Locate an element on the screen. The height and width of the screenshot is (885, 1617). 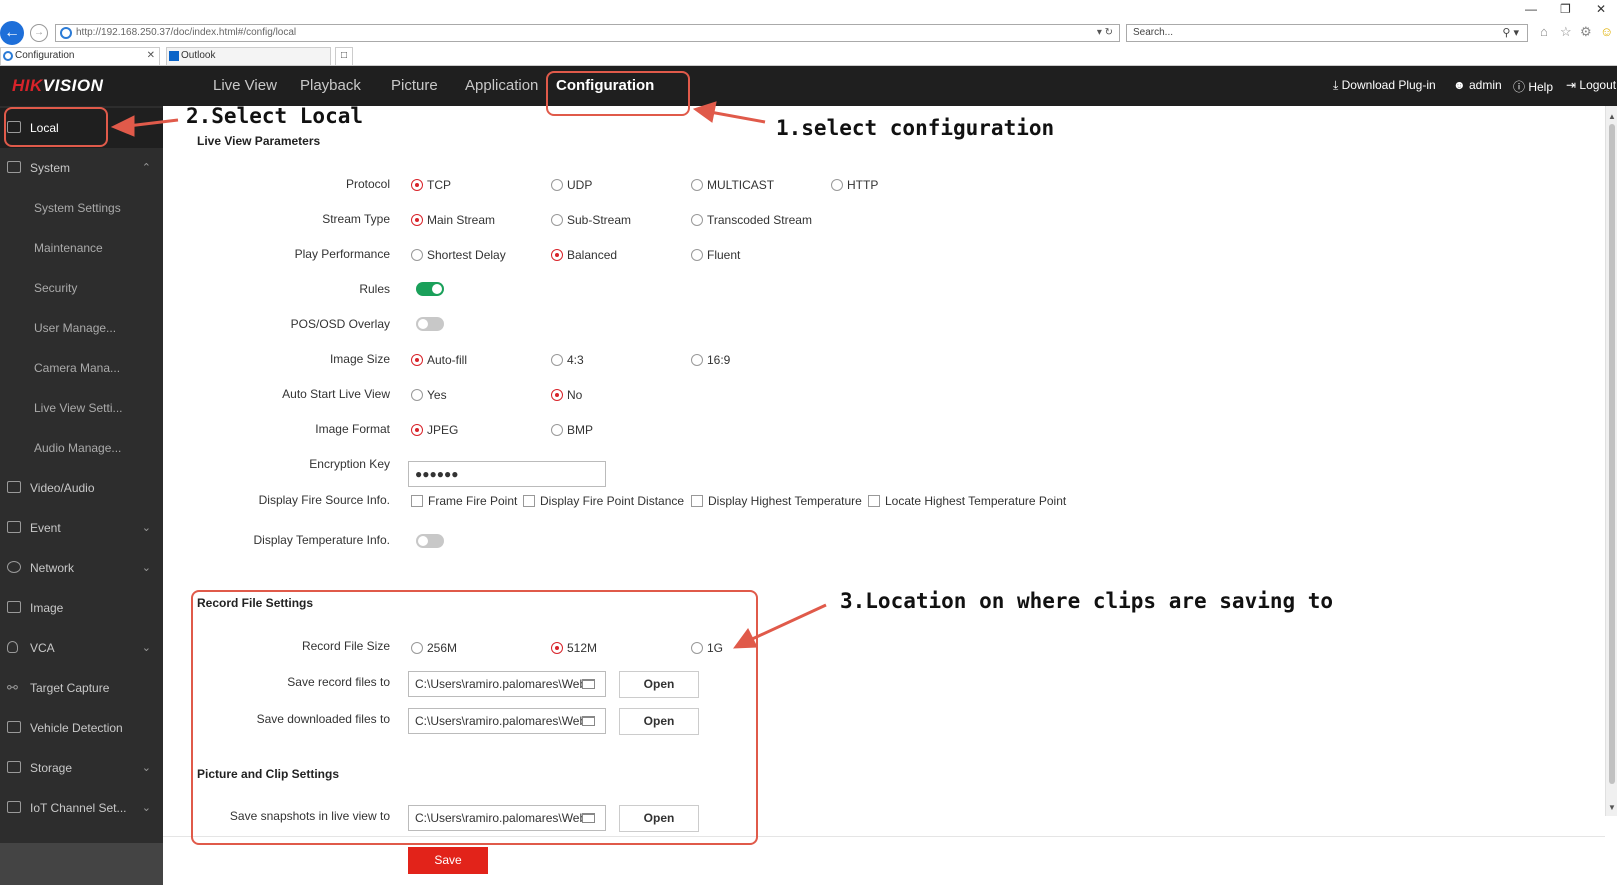
nav-playback: Playback is located at coordinates (330, 85).